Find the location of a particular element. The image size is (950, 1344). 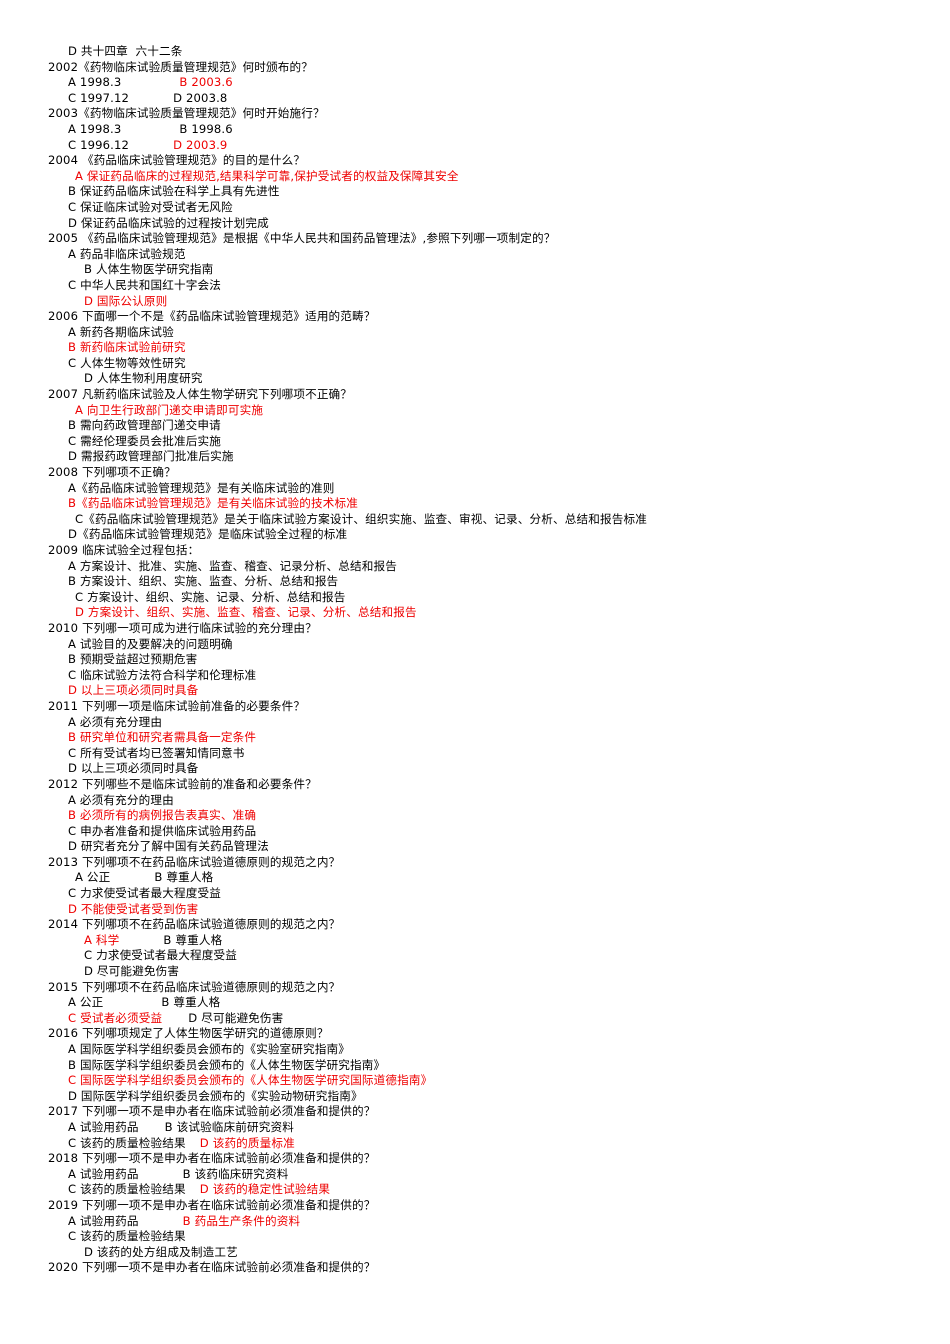

question-text: 2015 下列哪项不在药品临床试验道德原则的规范之内？ is located at coordinates (194, 986).